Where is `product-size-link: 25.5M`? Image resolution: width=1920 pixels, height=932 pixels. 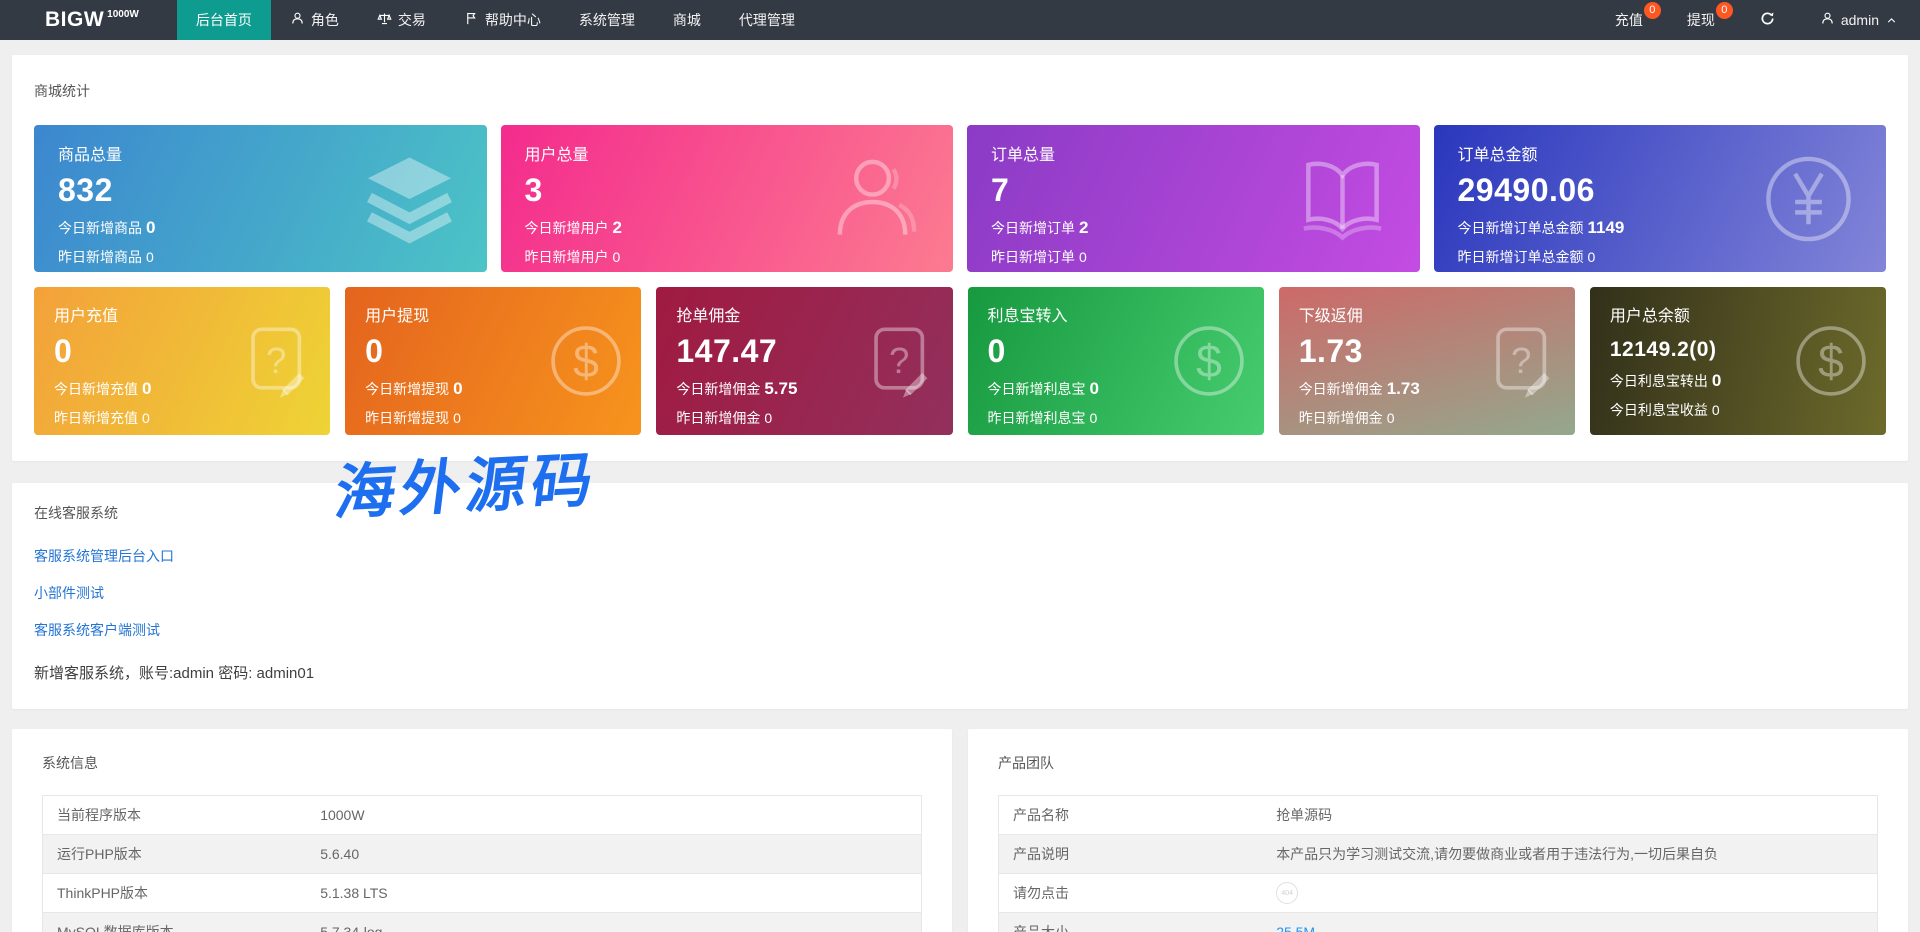 product-size-link: 25.5M is located at coordinates (1295, 928).